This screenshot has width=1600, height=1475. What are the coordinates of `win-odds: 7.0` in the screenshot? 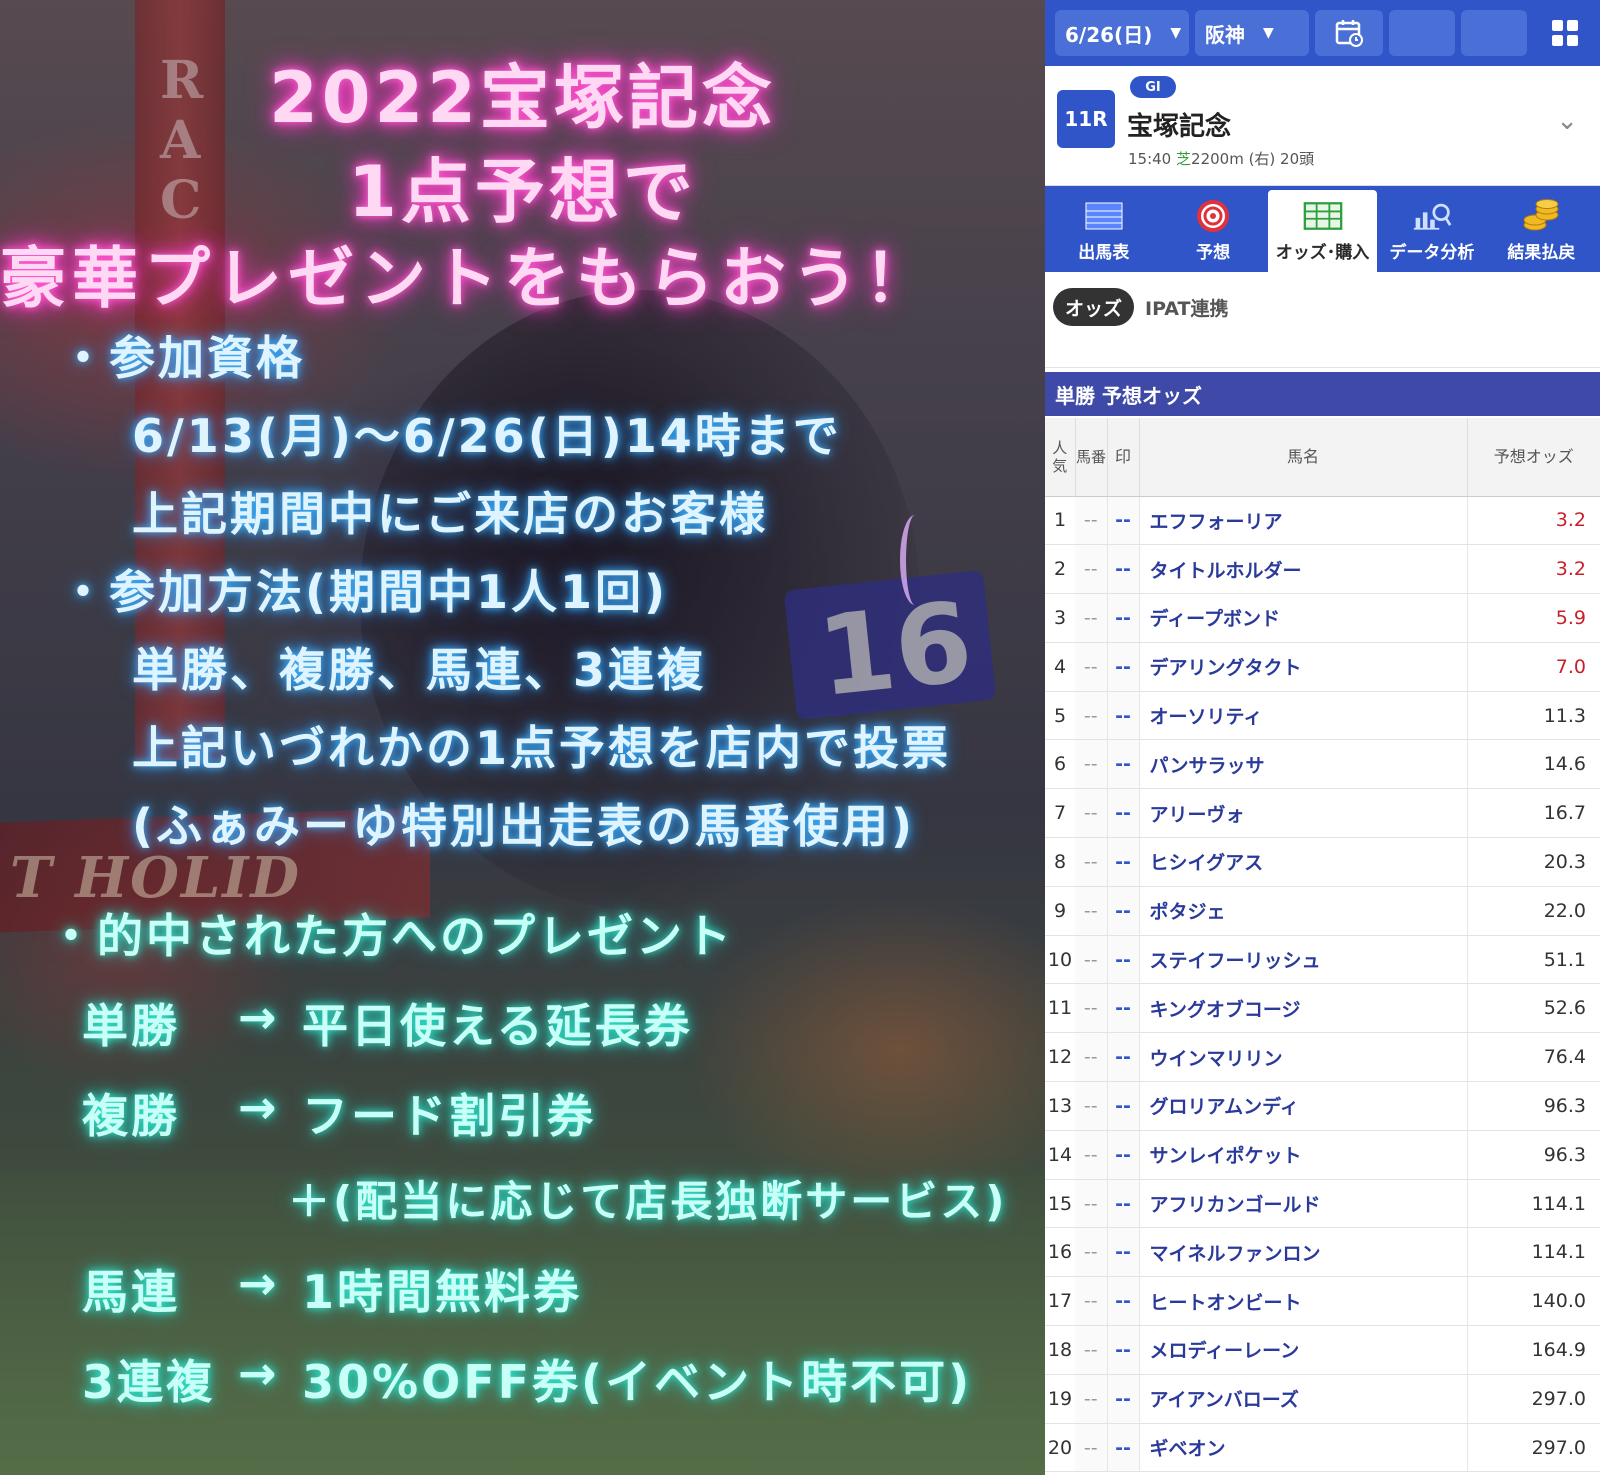 It's located at (1533, 667).